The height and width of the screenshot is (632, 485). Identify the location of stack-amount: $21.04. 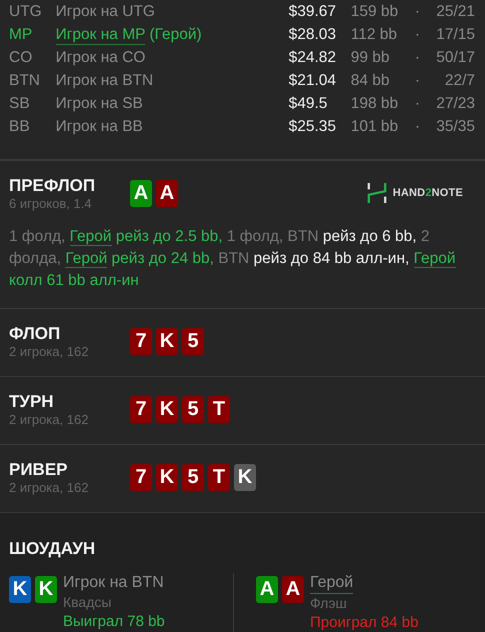
(313, 81).